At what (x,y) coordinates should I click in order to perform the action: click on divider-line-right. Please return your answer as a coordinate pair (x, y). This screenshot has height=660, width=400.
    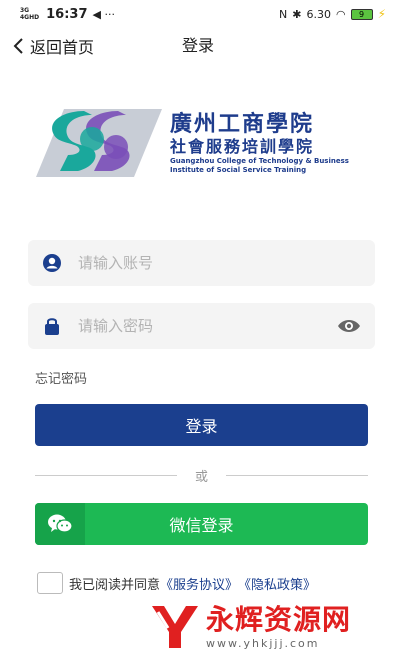
    Looking at the image, I should click on (297, 475).